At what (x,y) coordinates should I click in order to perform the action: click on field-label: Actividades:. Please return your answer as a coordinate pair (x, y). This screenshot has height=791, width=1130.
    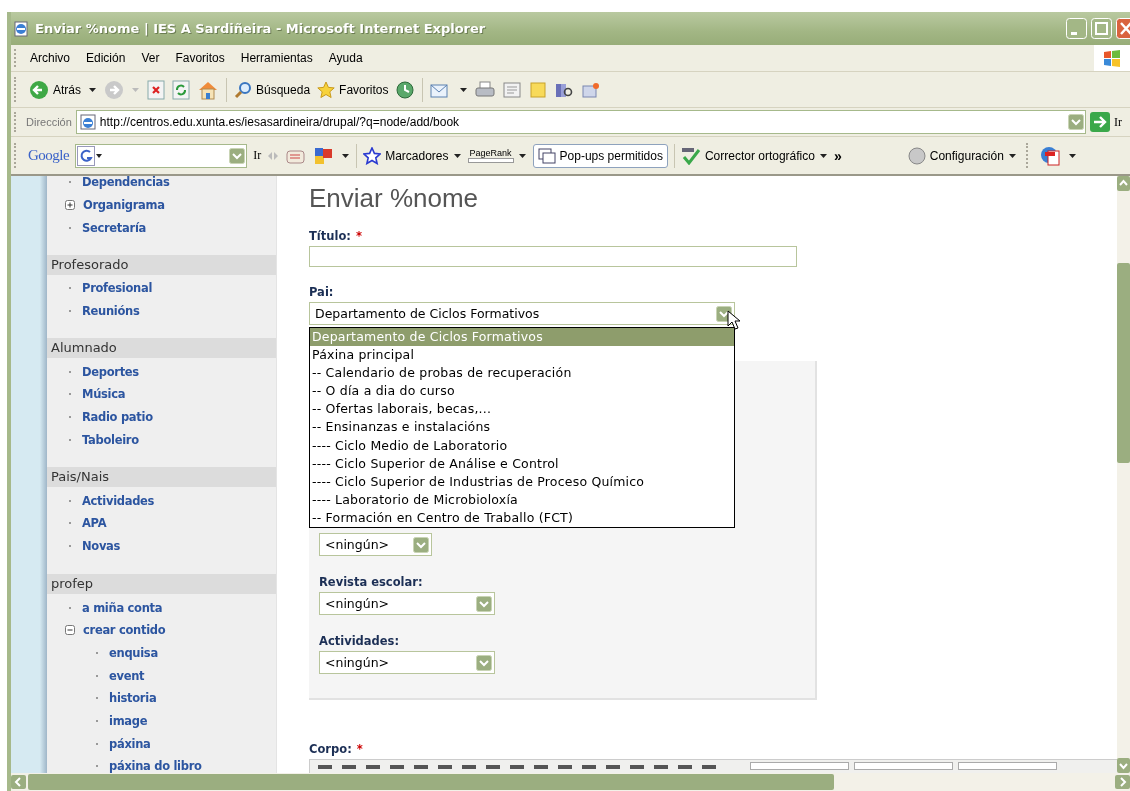
    Looking at the image, I should click on (359, 641).